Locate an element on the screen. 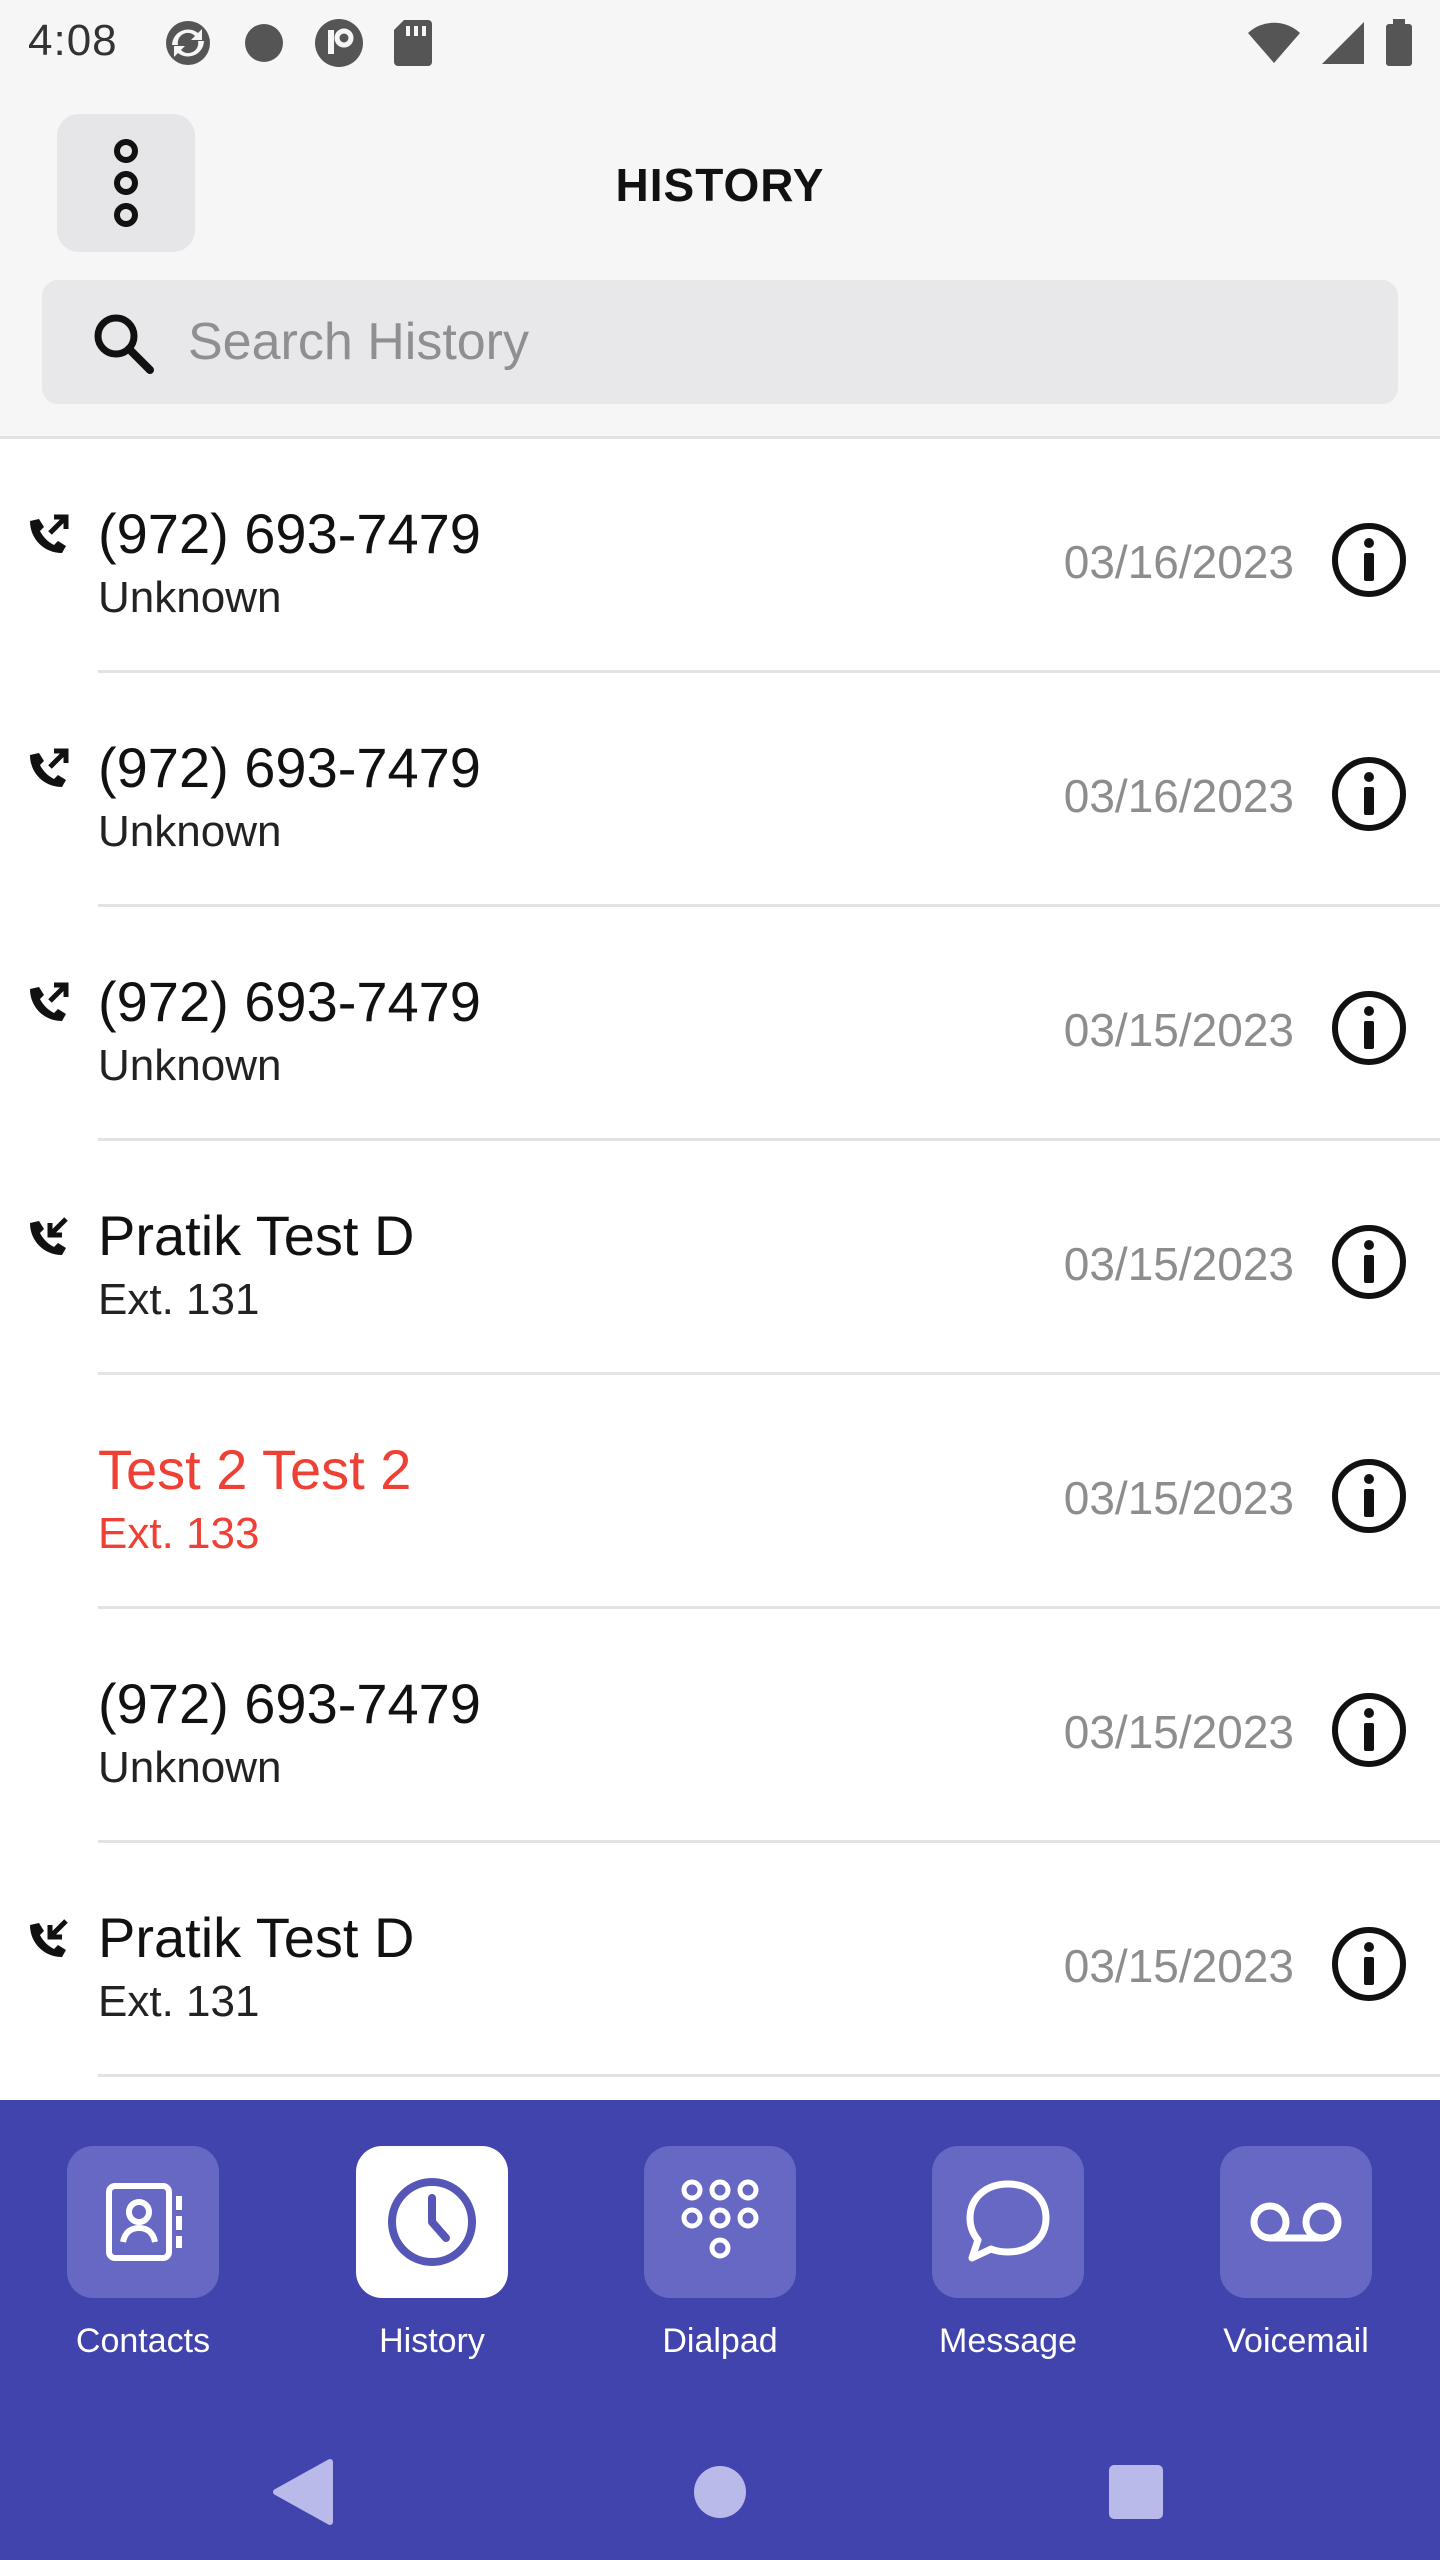  recents-icon is located at coordinates (1136, 2492).